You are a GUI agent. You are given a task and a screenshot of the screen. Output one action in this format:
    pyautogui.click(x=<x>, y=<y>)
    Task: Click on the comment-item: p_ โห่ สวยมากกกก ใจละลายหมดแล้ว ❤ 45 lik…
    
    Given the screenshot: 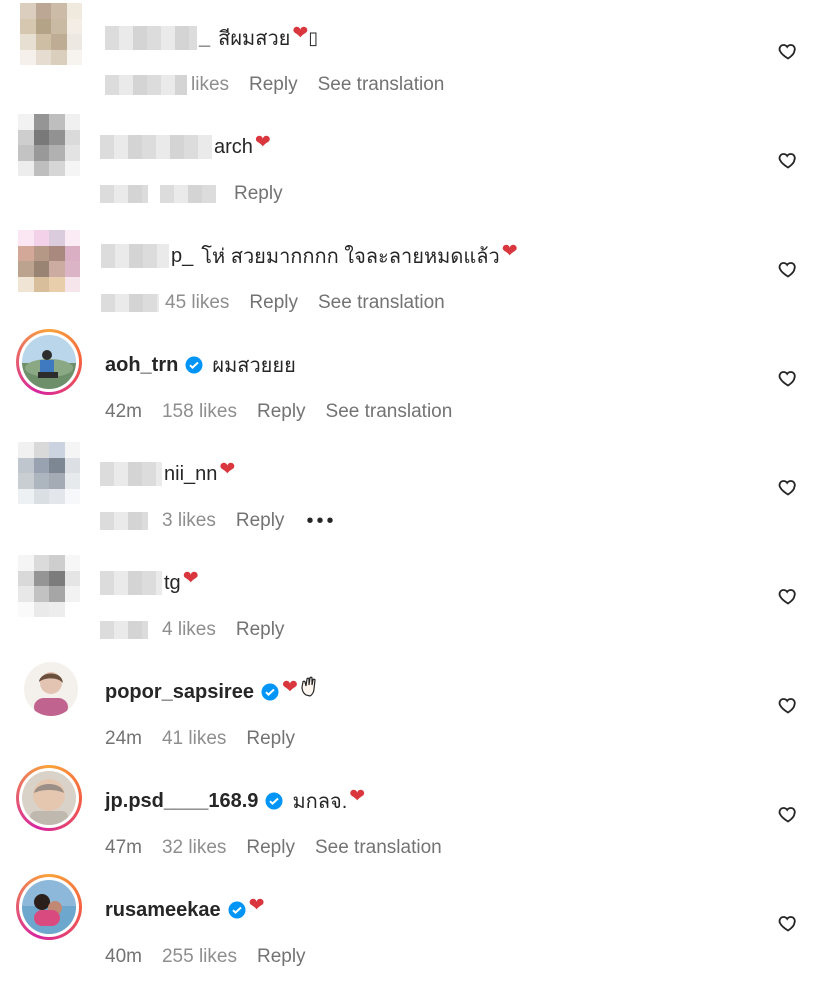 What is the action you would take?
    pyautogui.click(x=410, y=268)
    